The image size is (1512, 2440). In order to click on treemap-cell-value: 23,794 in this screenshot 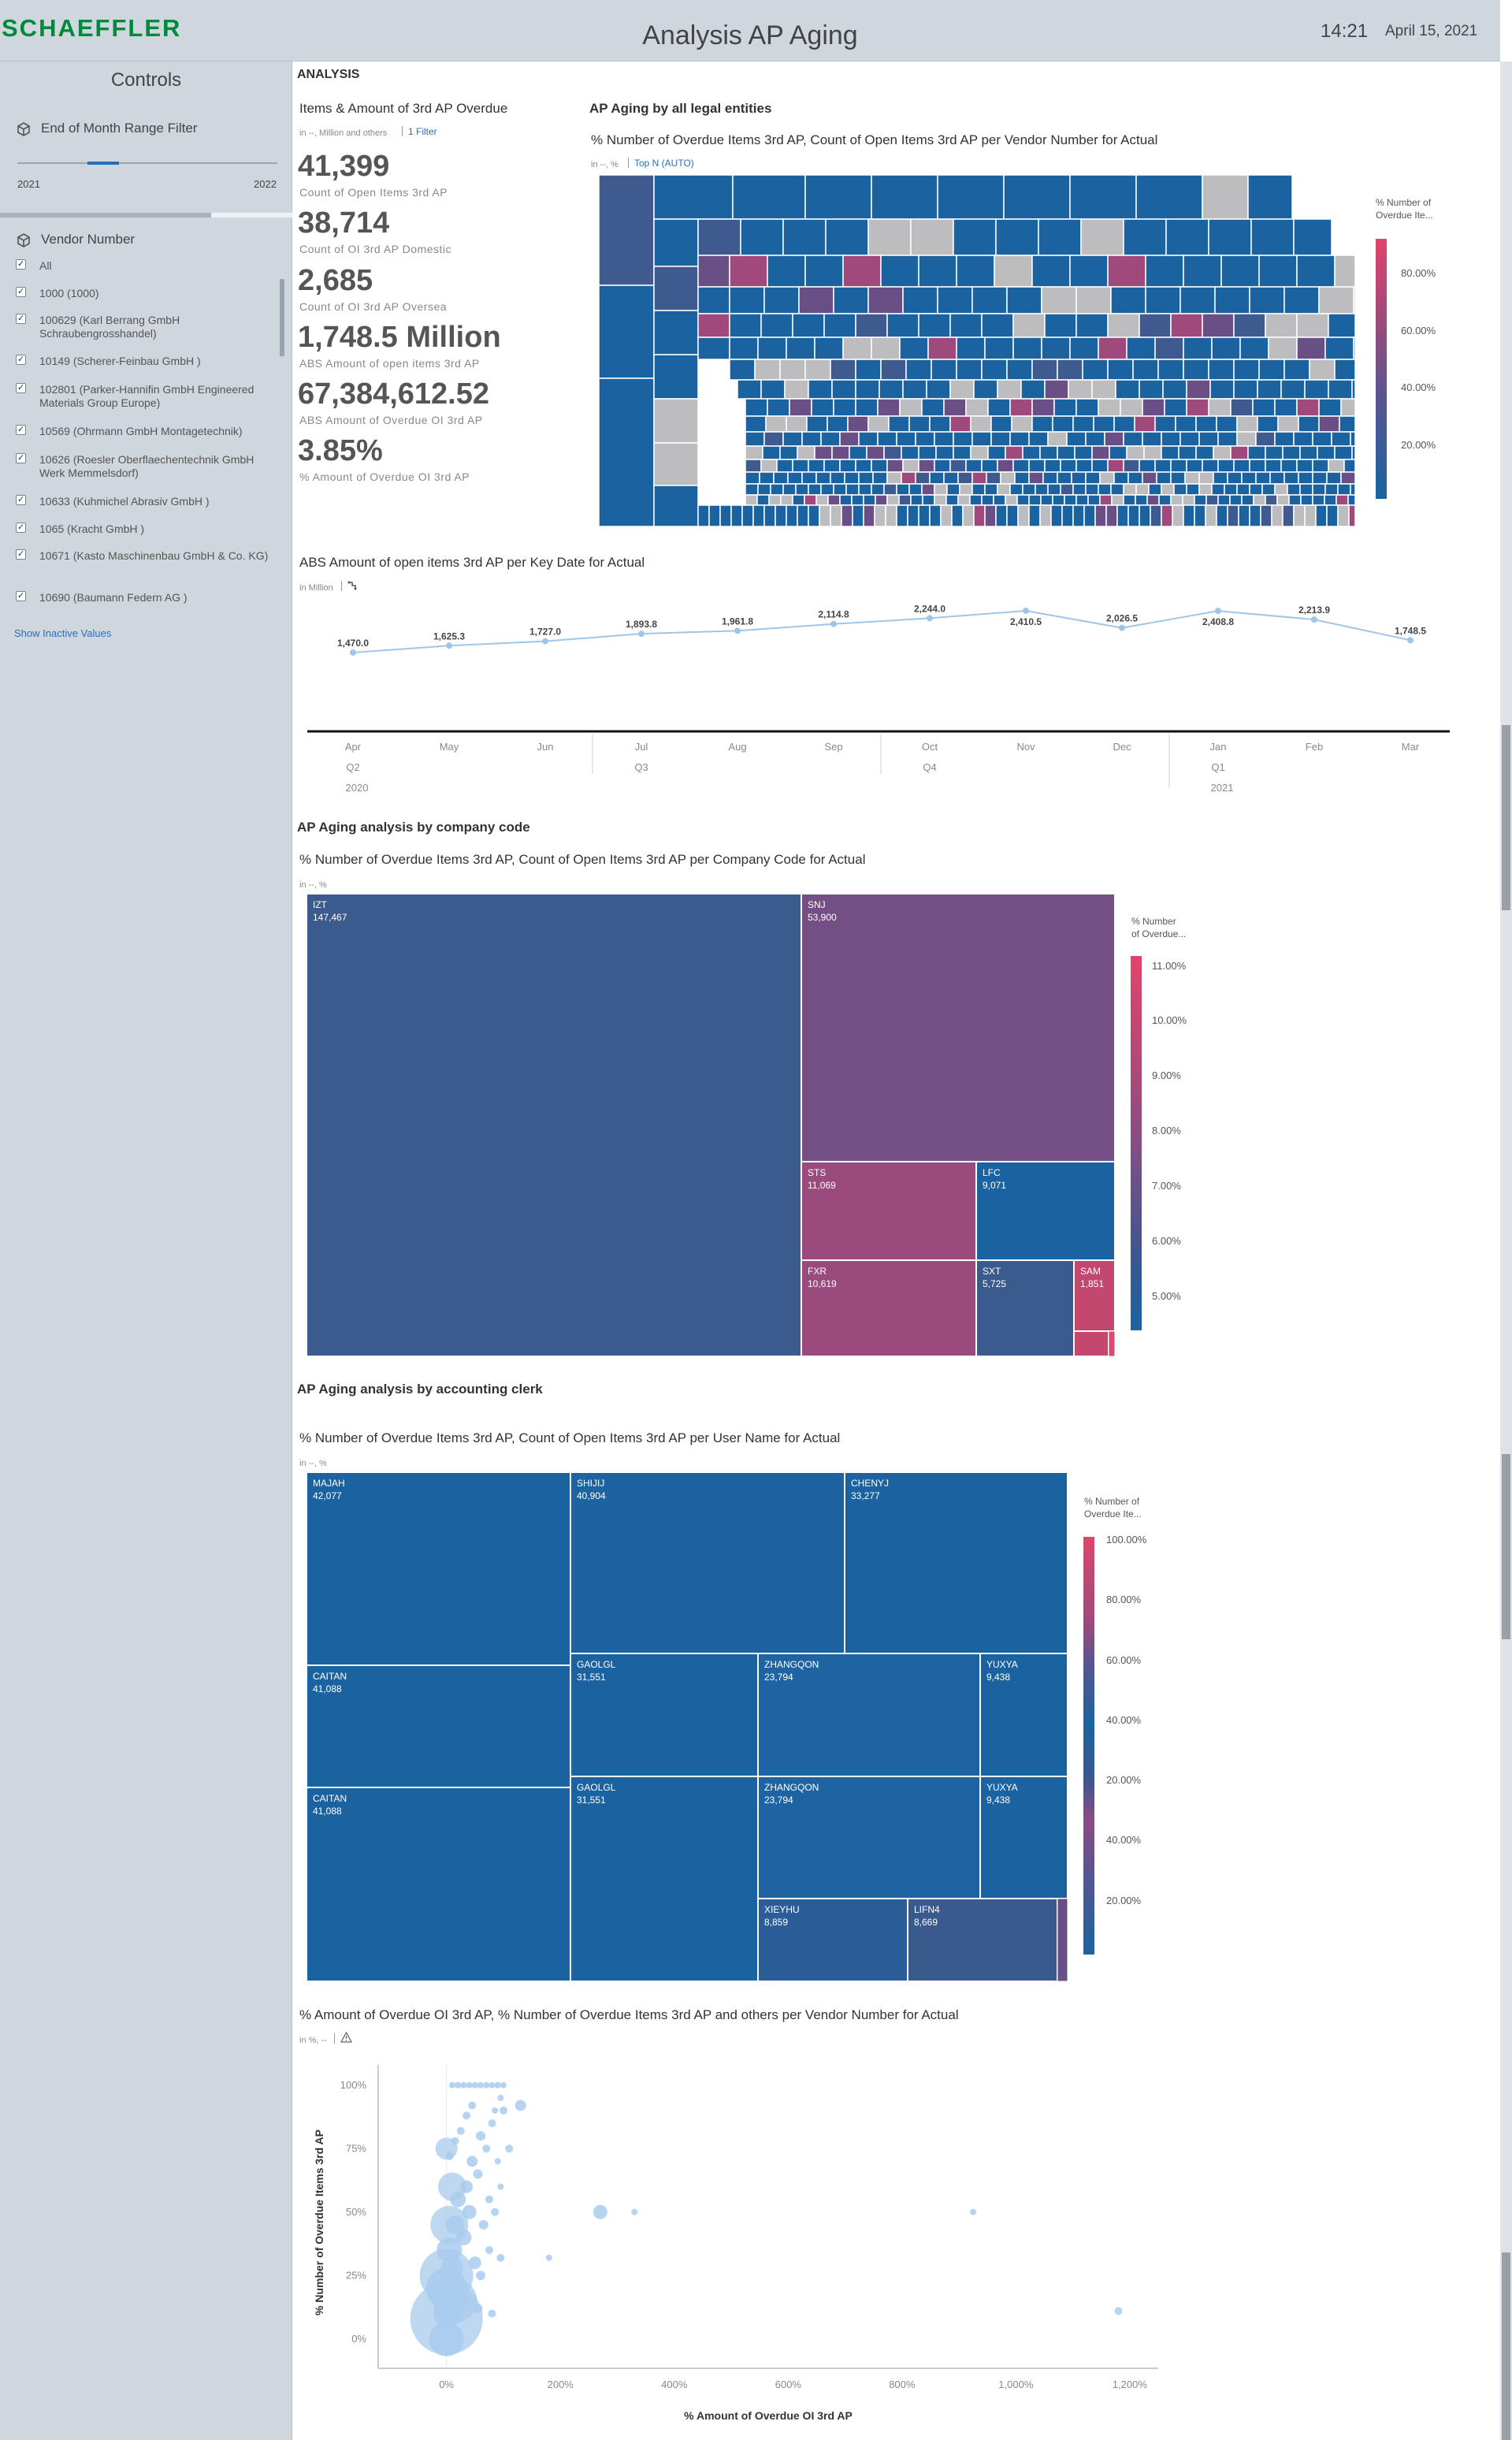, I will do `click(778, 1800)`.